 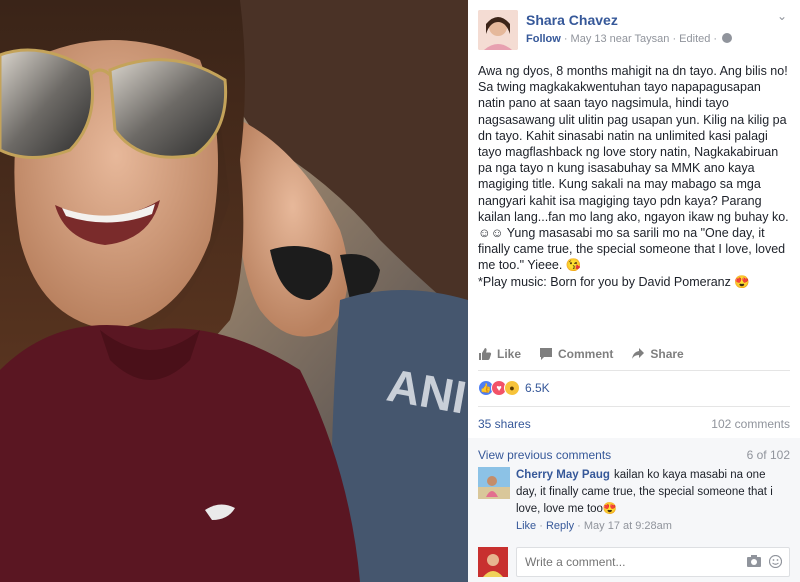 What do you see at coordinates (493, 562) in the screenshot?
I see `viewer-avatar` at bounding box center [493, 562].